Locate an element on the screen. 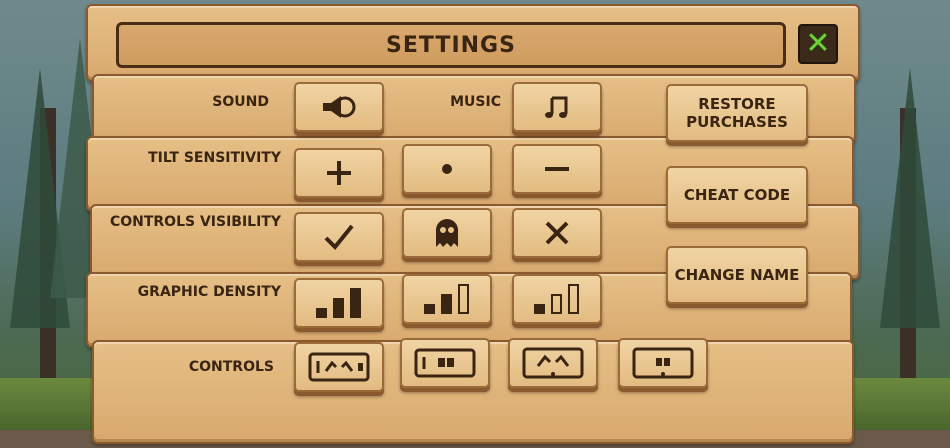 The height and width of the screenshot is (448, 950). plus-icon is located at coordinates (339, 173).